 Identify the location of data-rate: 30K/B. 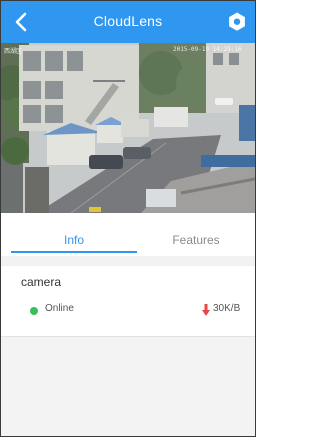
(227, 308).